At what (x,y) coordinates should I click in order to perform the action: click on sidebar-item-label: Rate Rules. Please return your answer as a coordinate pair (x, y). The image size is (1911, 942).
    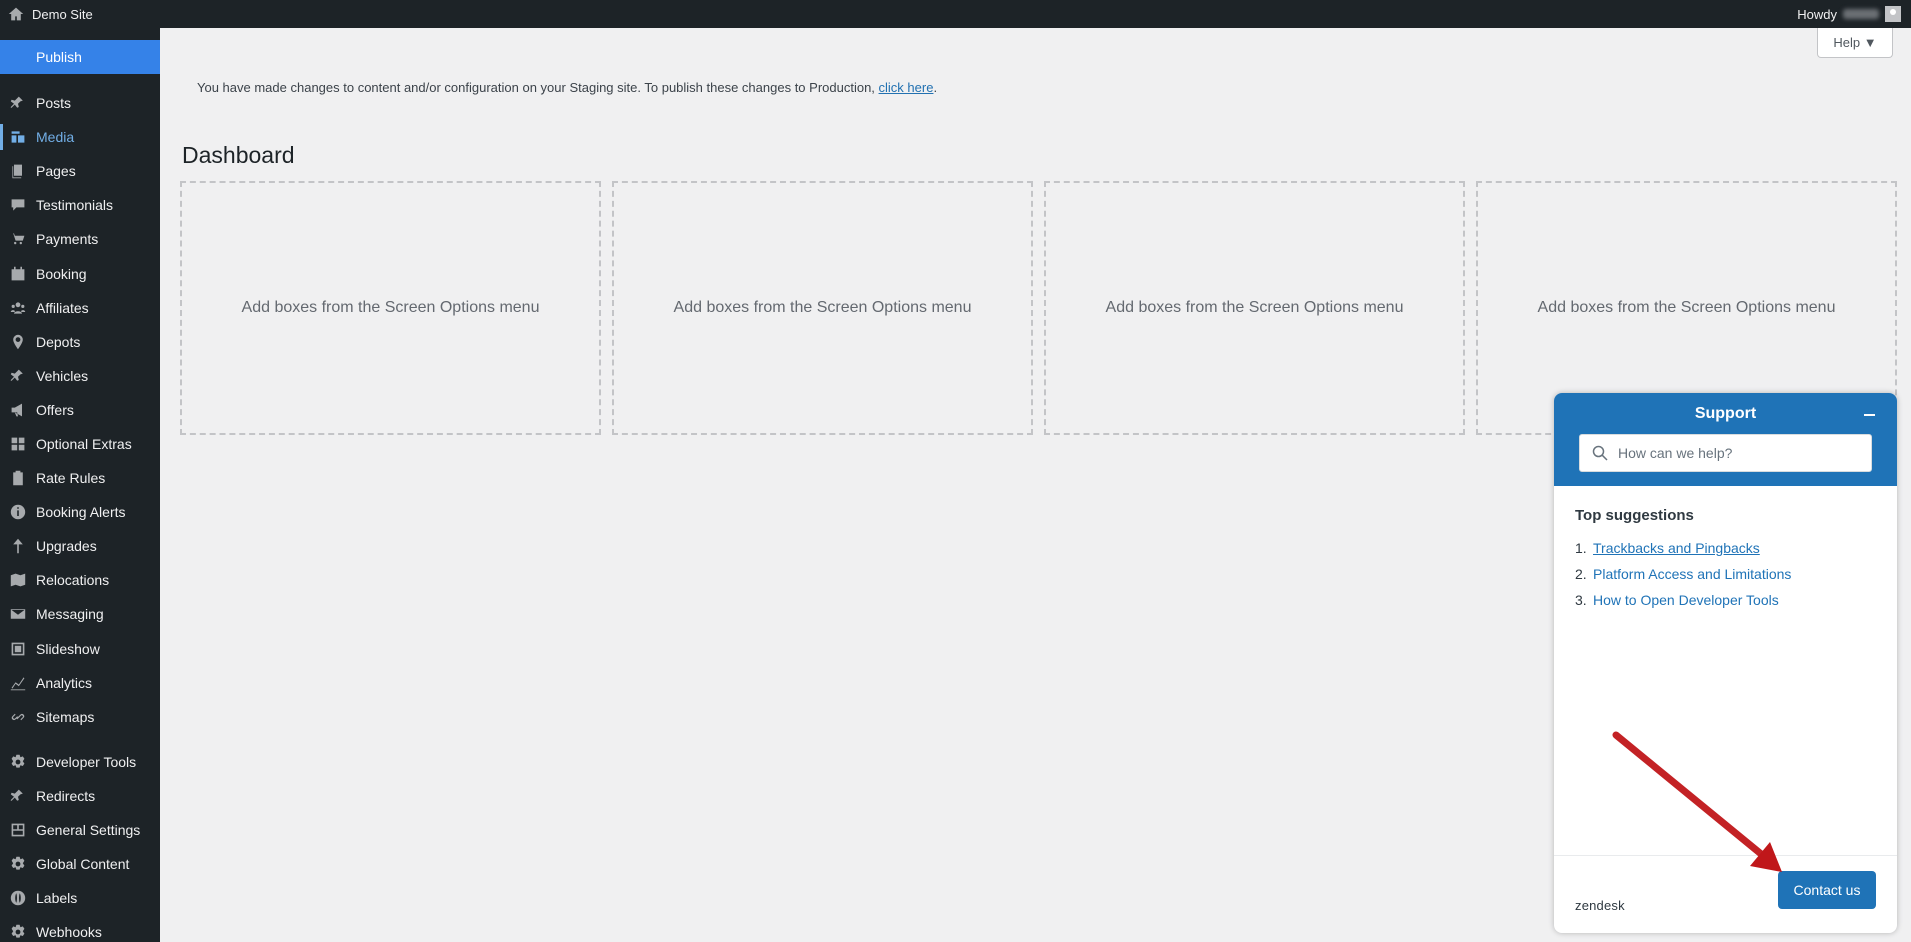
    Looking at the image, I should click on (71, 478).